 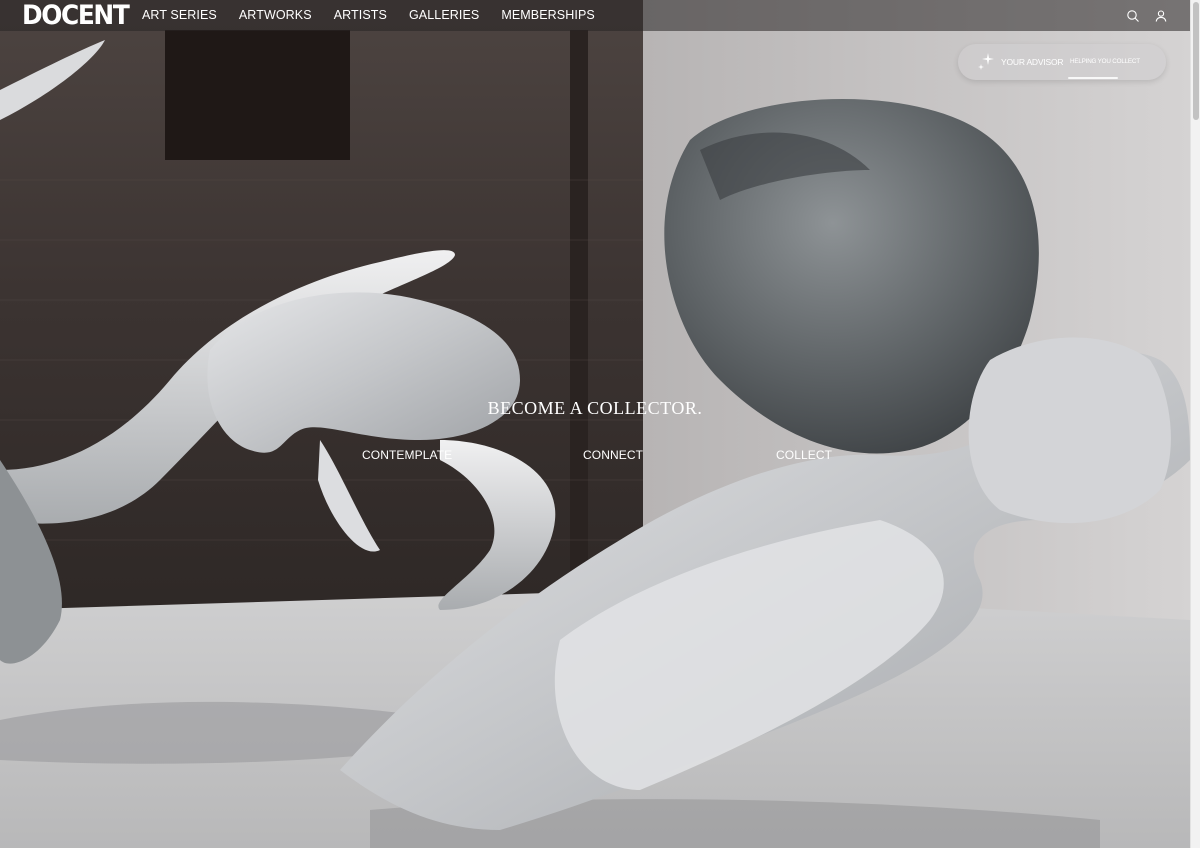 What do you see at coordinates (1032, 62) in the screenshot?
I see `advisor-label: YOUR ADVISOR` at bounding box center [1032, 62].